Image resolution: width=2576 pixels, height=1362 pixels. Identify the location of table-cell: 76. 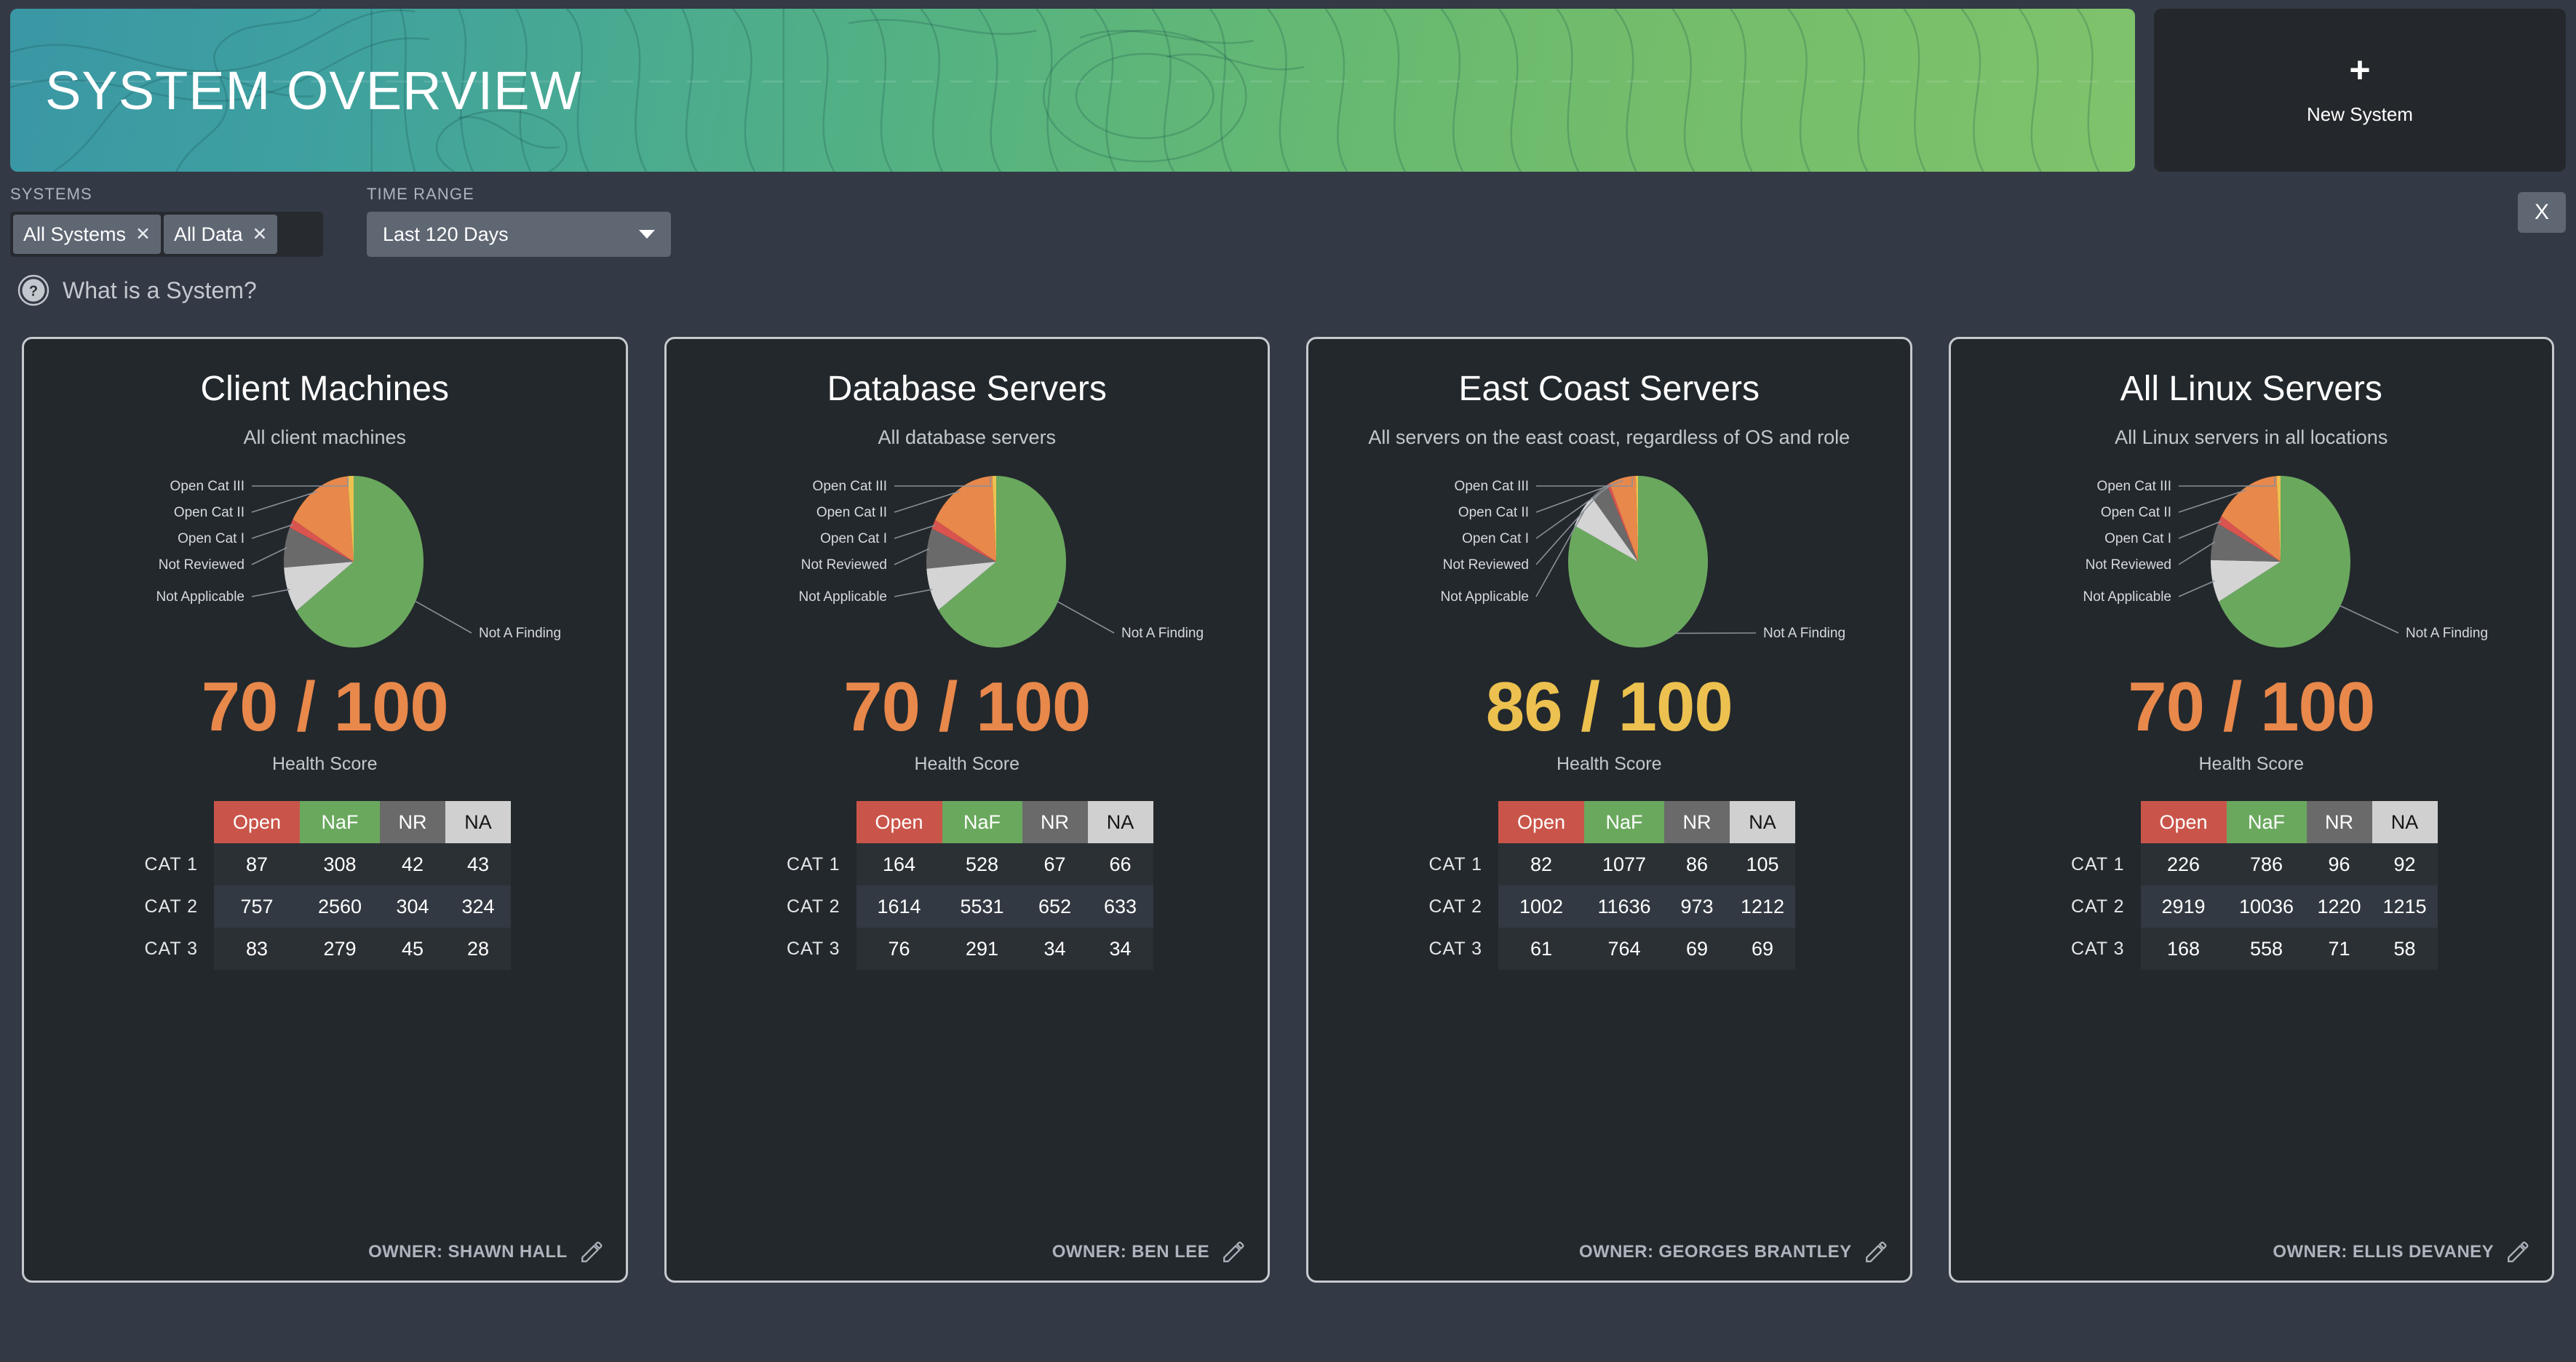
(899, 949).